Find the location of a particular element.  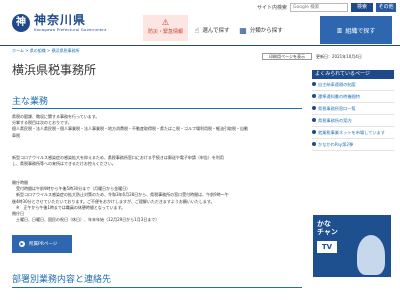

category-icon: ▦ is located at coordinates (243, 30).